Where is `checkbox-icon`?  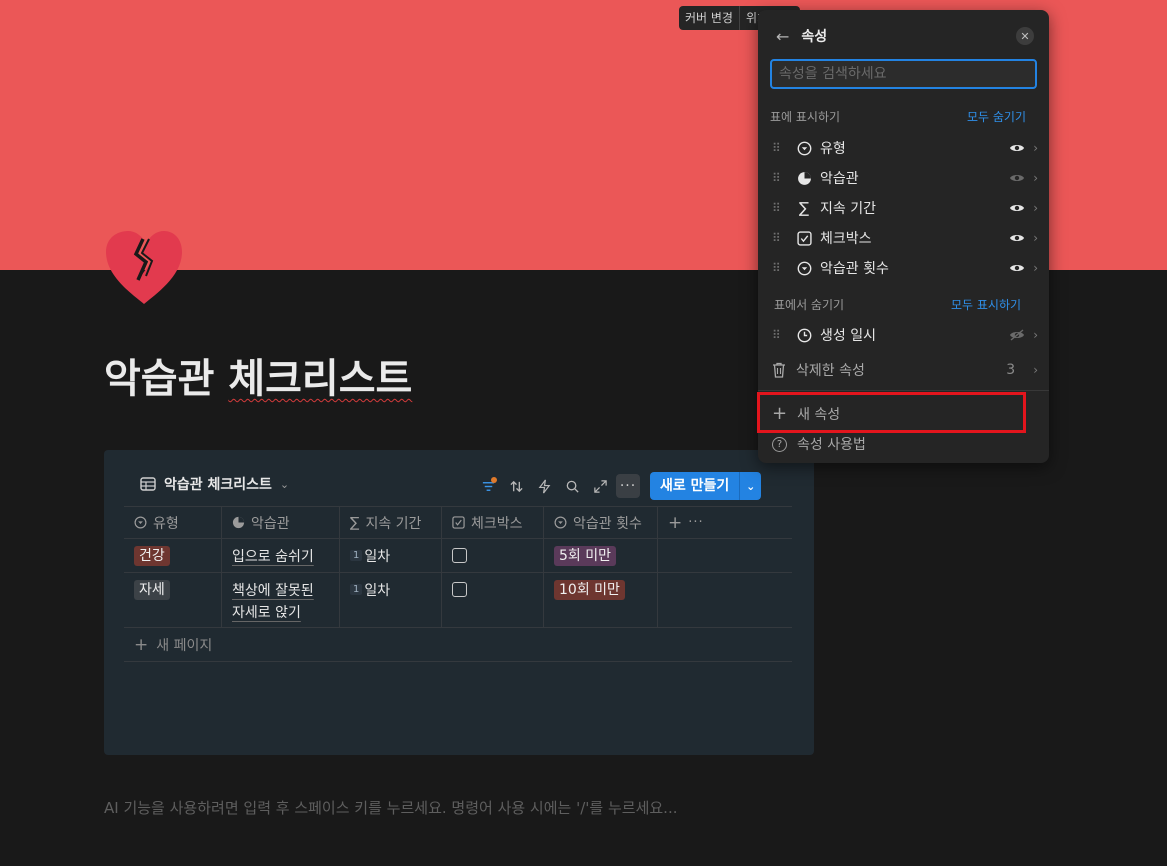 checkbox-icon is located at coordinates (458, 522).